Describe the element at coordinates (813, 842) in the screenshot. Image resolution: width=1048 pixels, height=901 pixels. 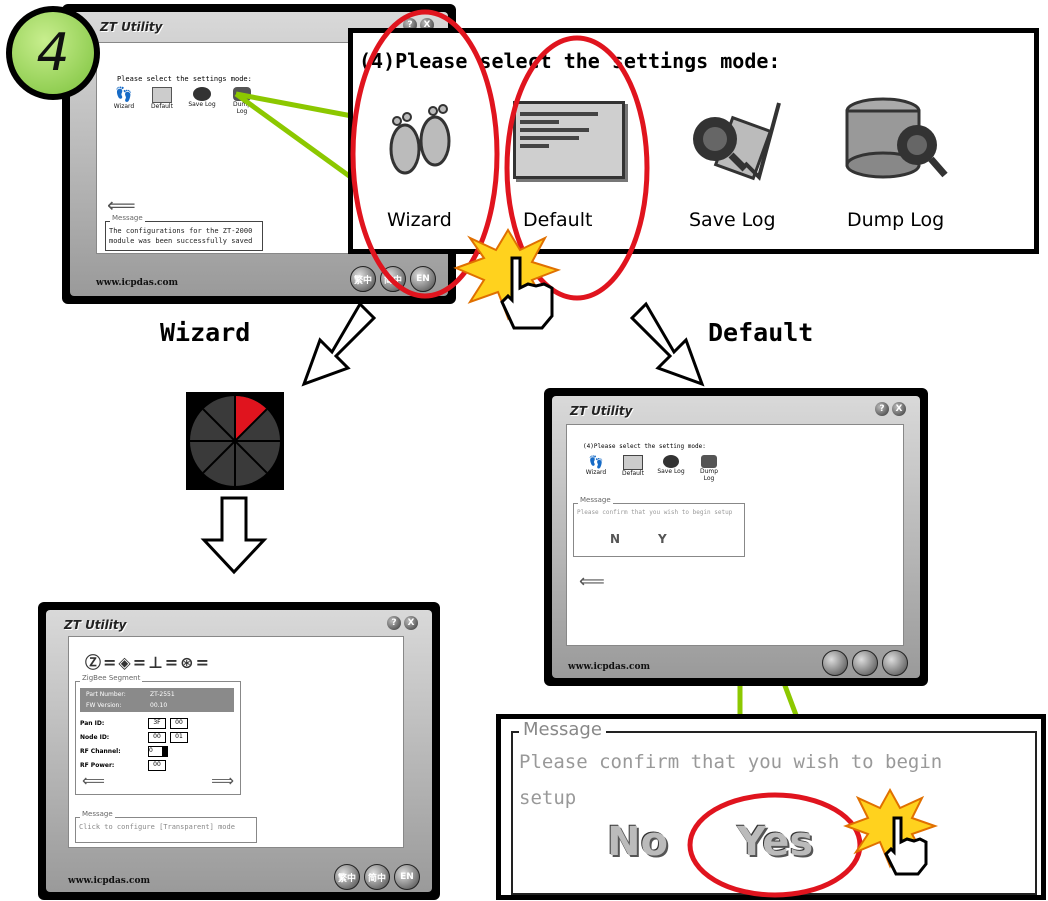
I see `highlight-ellipse-yes` at that location.